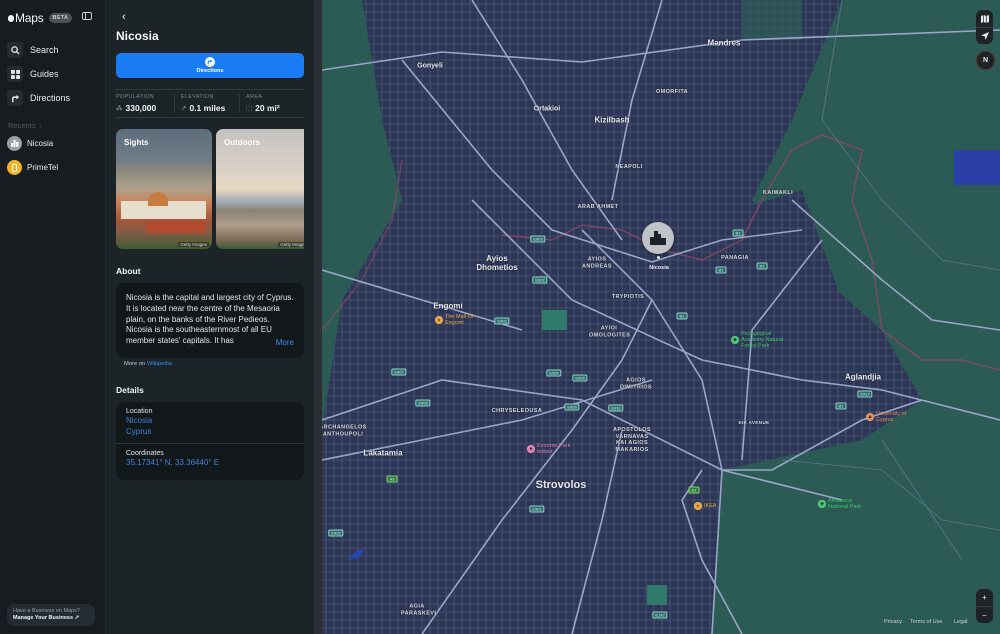  What do you see at coordinates (87, 16) in the screenshot?
I see `toggle-sidebar-icon` at bounding box center [87, 16].